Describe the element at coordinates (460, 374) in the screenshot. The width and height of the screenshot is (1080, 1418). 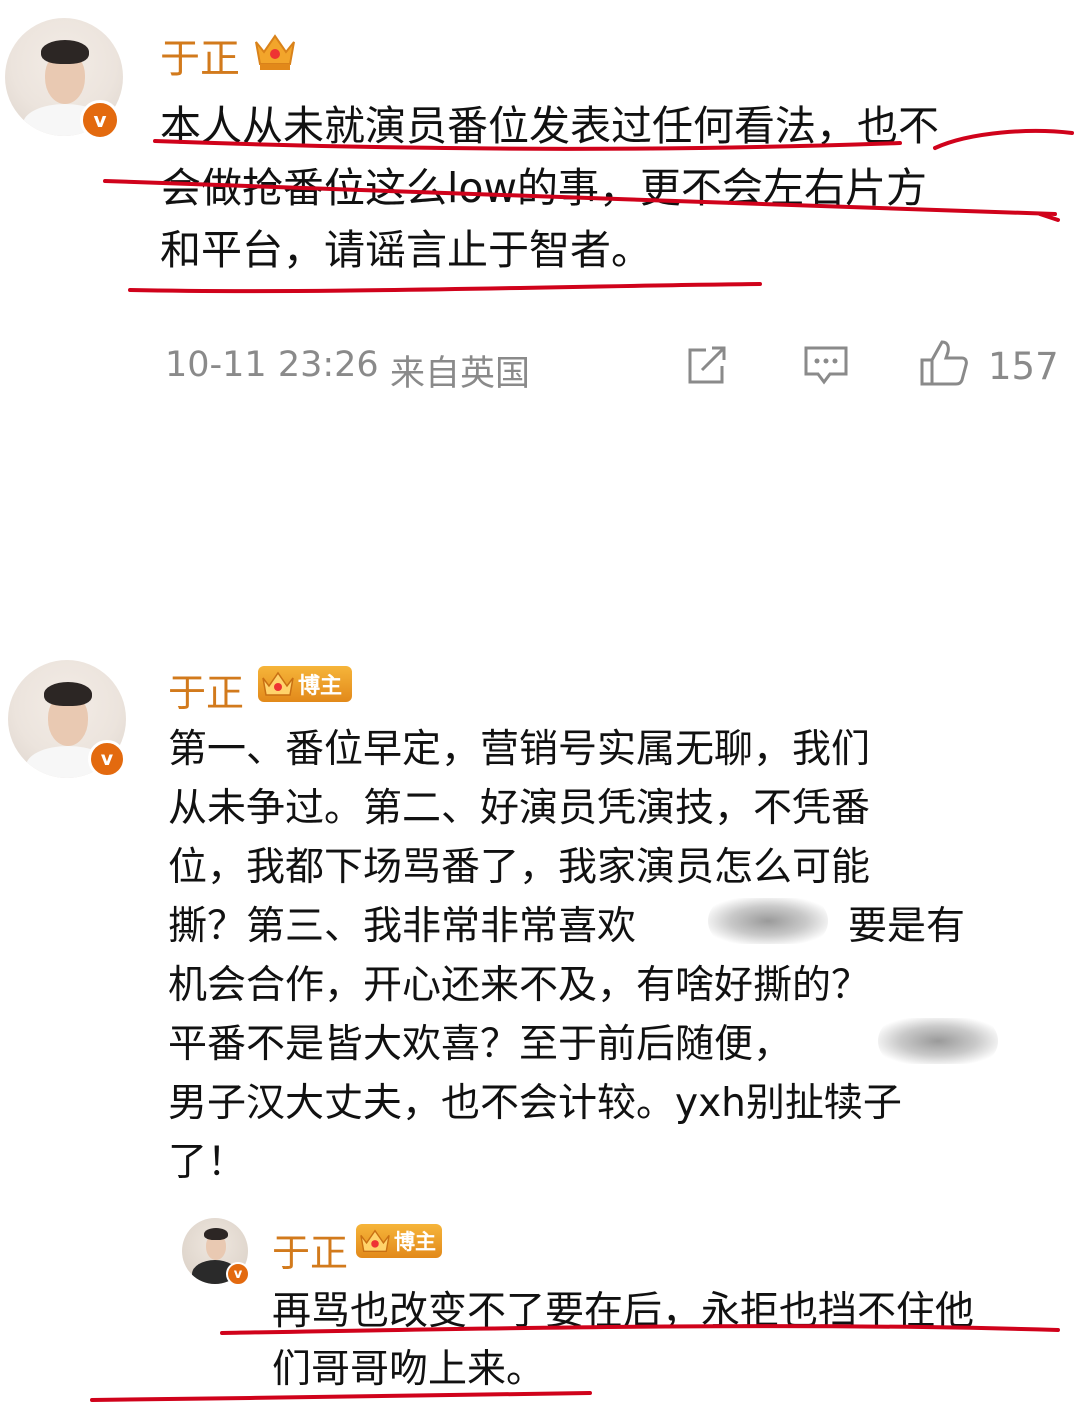
I see `post-location: 来自英国` at that location.